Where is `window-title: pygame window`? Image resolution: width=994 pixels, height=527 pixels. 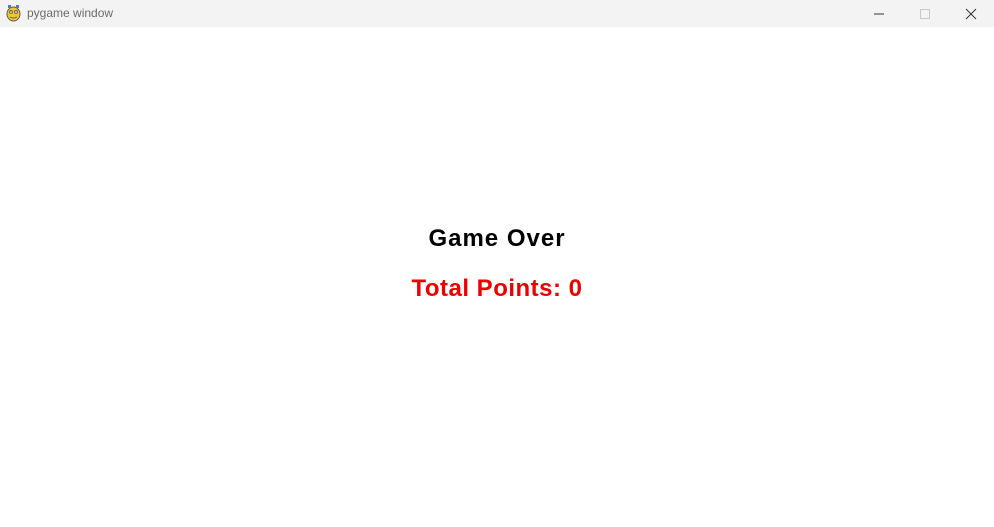 window-title: pygame window is located at coordinates (70, 13).